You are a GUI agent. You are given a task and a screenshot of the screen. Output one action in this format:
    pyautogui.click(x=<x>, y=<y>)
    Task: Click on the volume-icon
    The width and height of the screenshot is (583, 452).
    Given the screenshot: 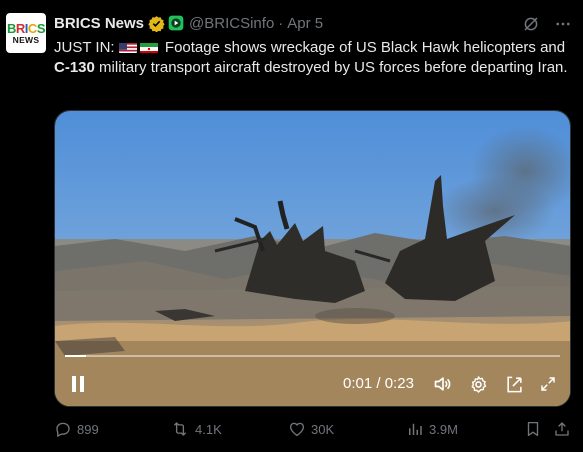 What is the action you would take?
    pyautogui.click(x=443, y=384)
    